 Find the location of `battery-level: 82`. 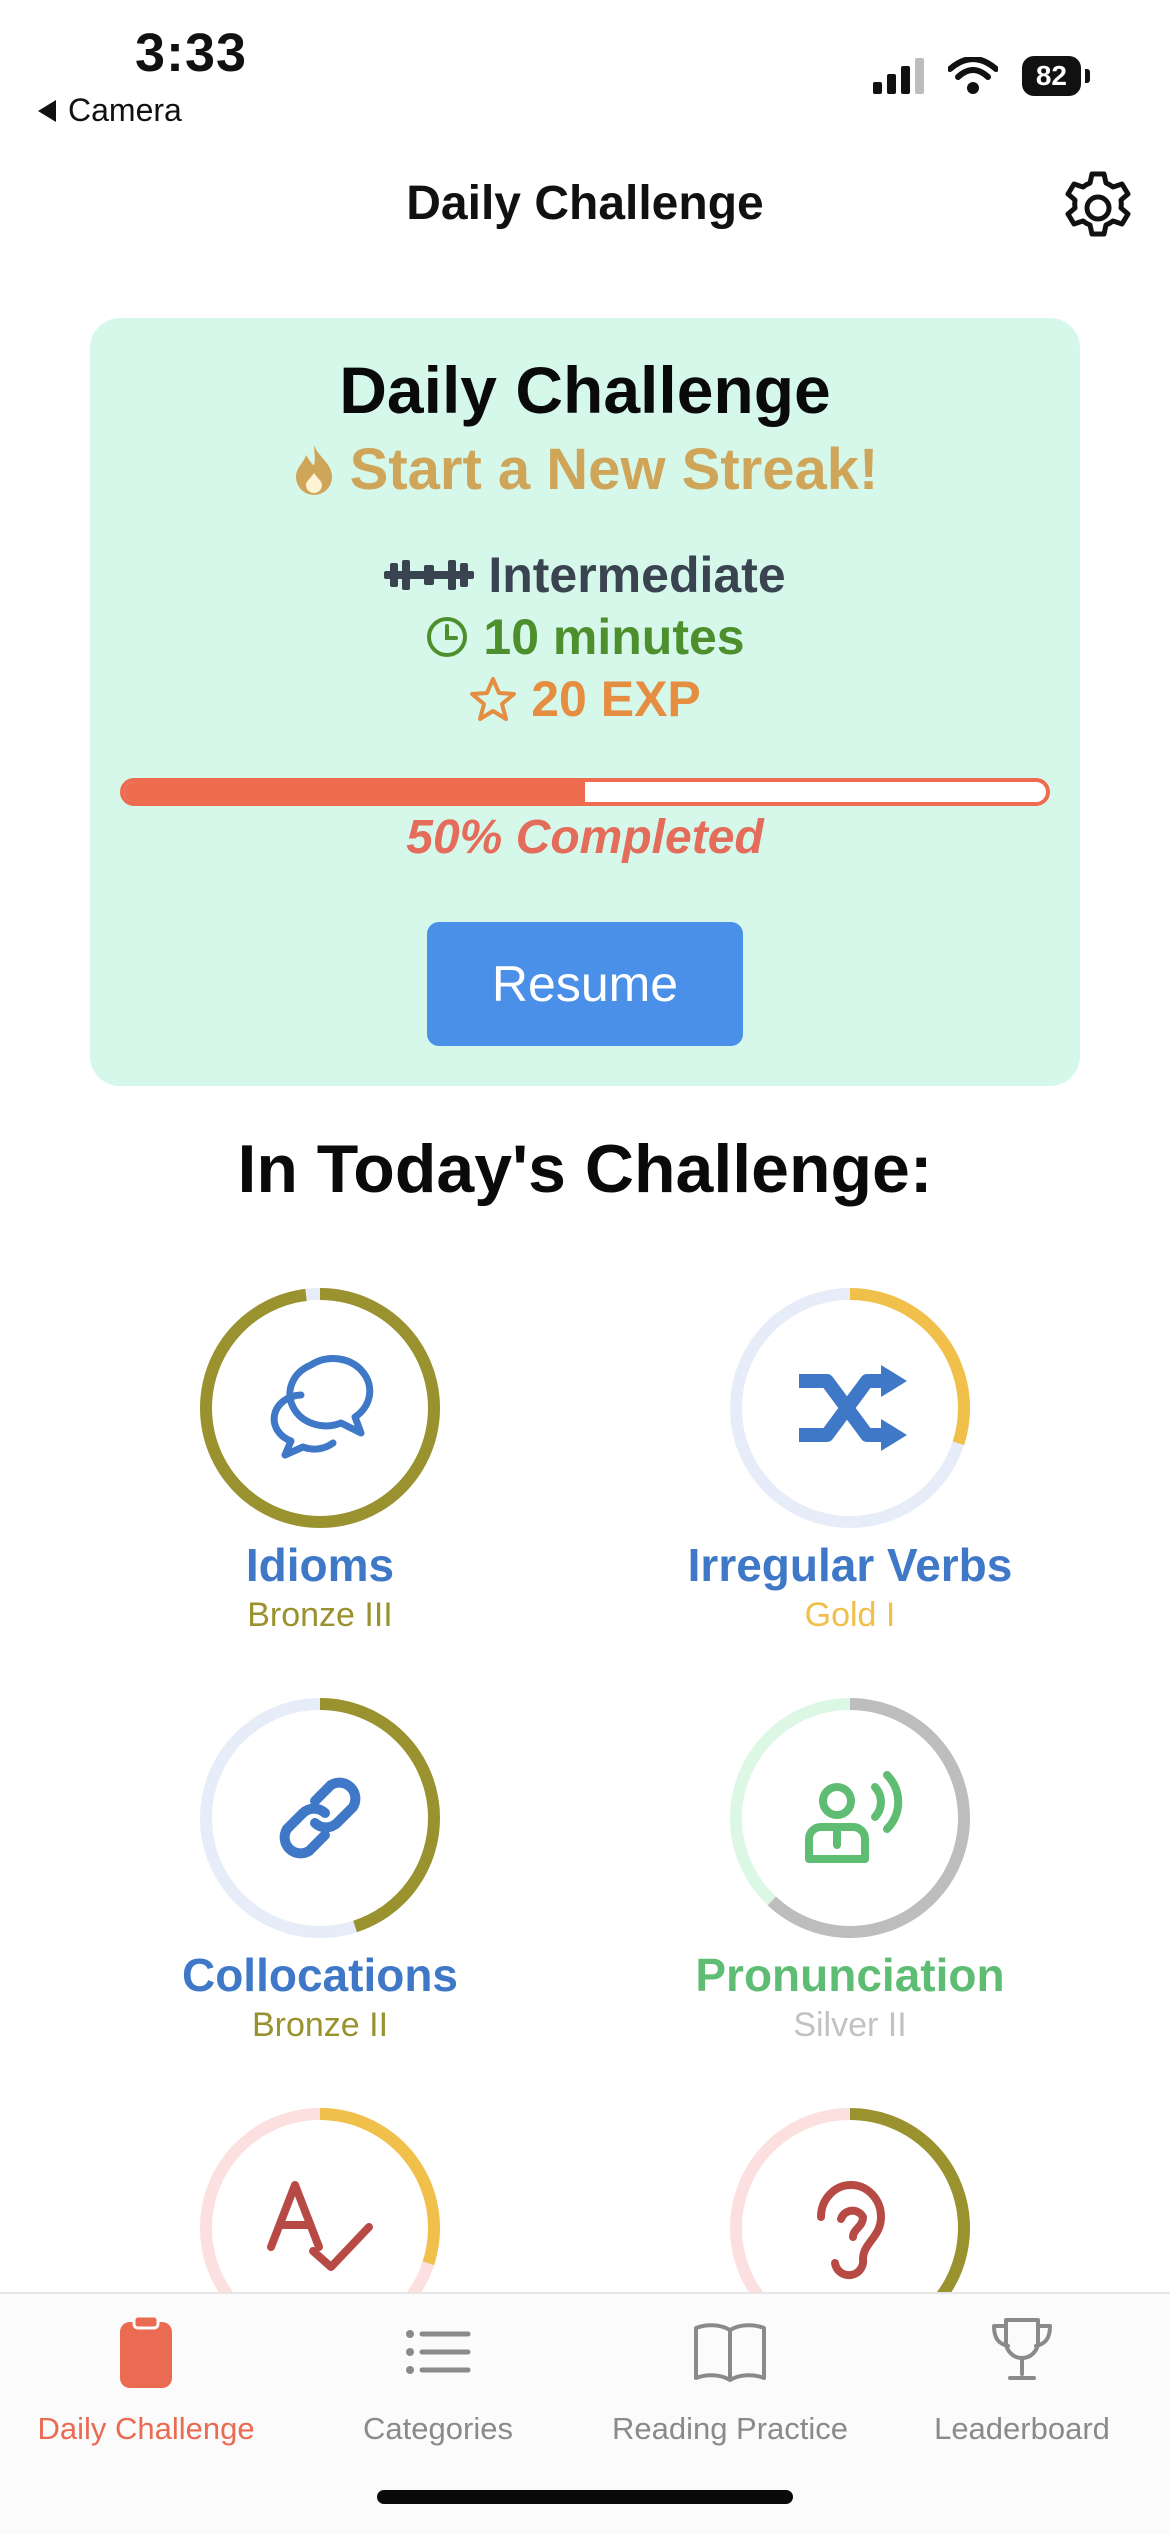

battery-level: 82 is located at coordinates (1051, 76).